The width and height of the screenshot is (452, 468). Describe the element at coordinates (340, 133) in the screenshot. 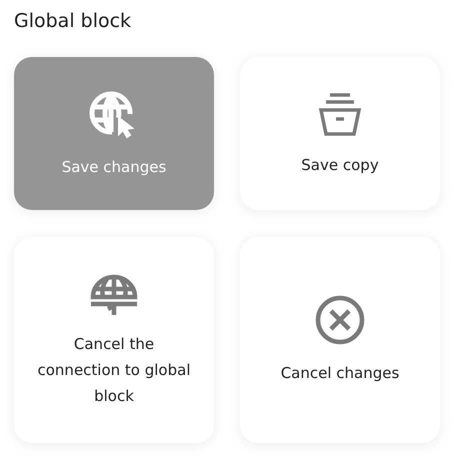

I see `action-card: Save copy` at that location.